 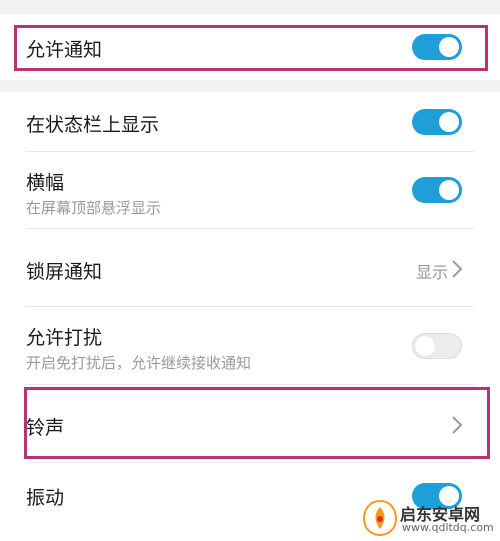 I want to click on allow-notifications-row: 允许通知, so click(x=250, y=47).